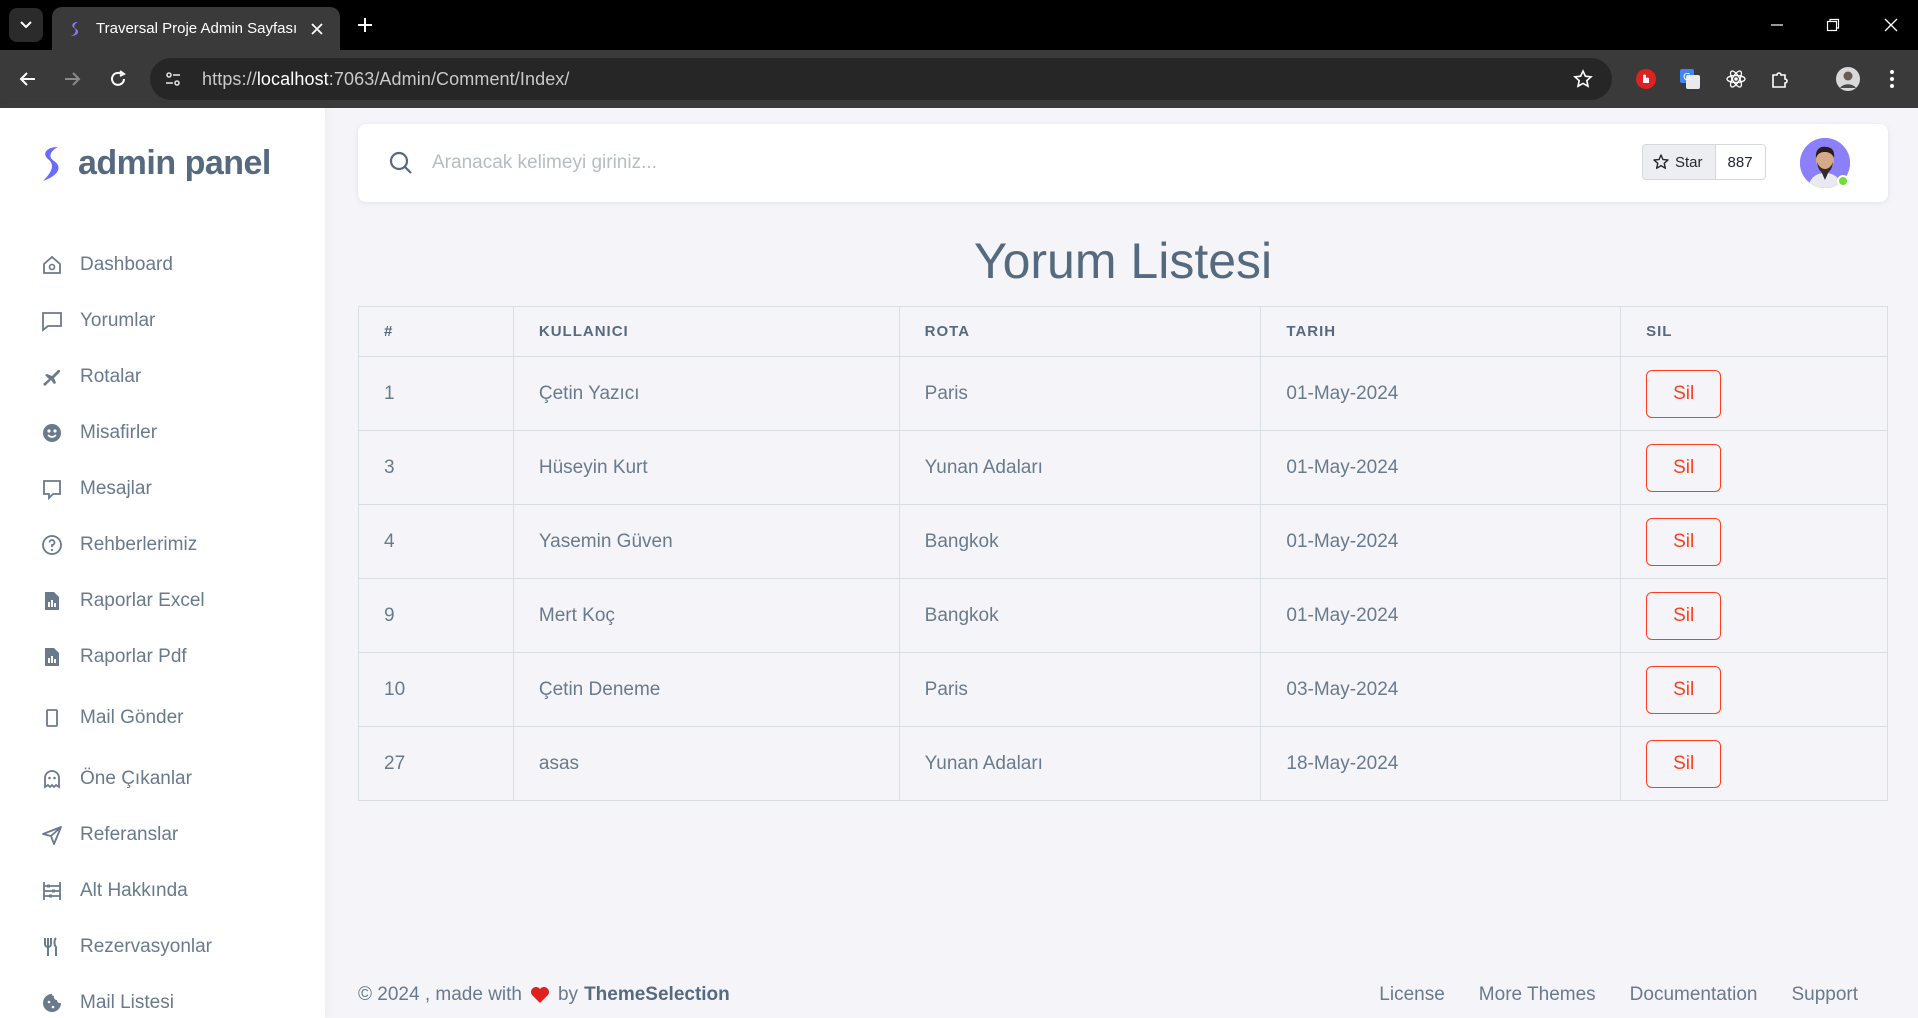 This screenshot has width=1918, height=1018. What do you see at coordinates (116, 779) in the screenshot?
I see `sidebar-item-one-cikanlar: Öne Çıkanlar` at bounding box center [116, 779].